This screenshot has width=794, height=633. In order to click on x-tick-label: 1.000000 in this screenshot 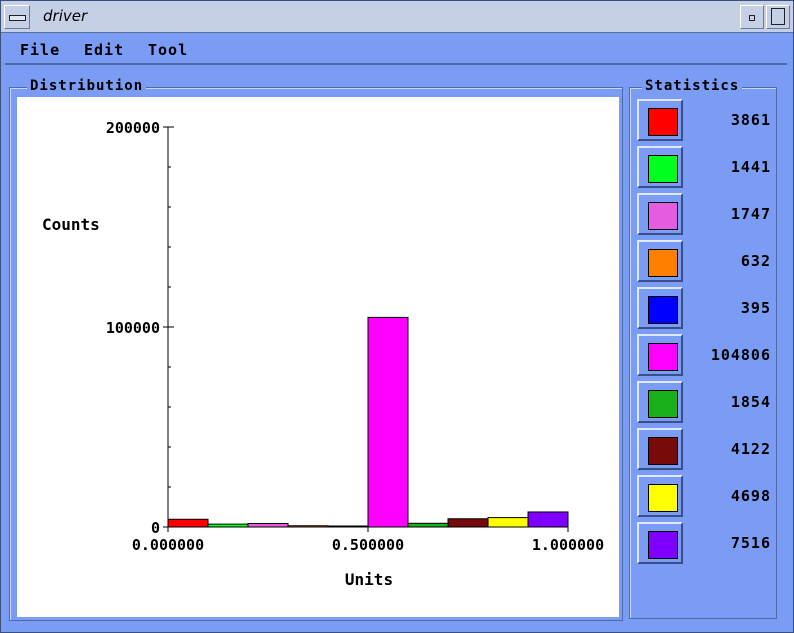, I will do `click(568, 545)`.